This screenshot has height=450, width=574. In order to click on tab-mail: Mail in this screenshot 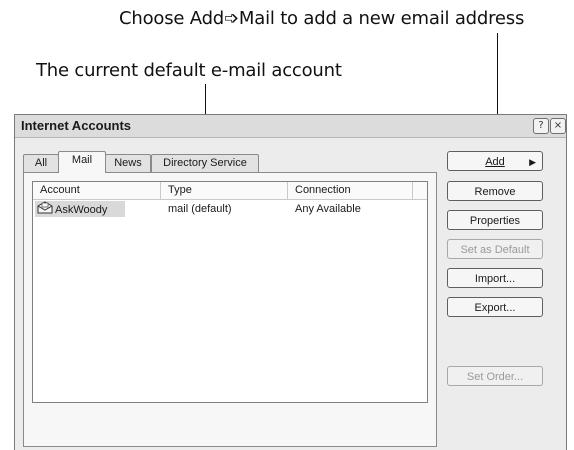, I will do `click(82, 162)`.